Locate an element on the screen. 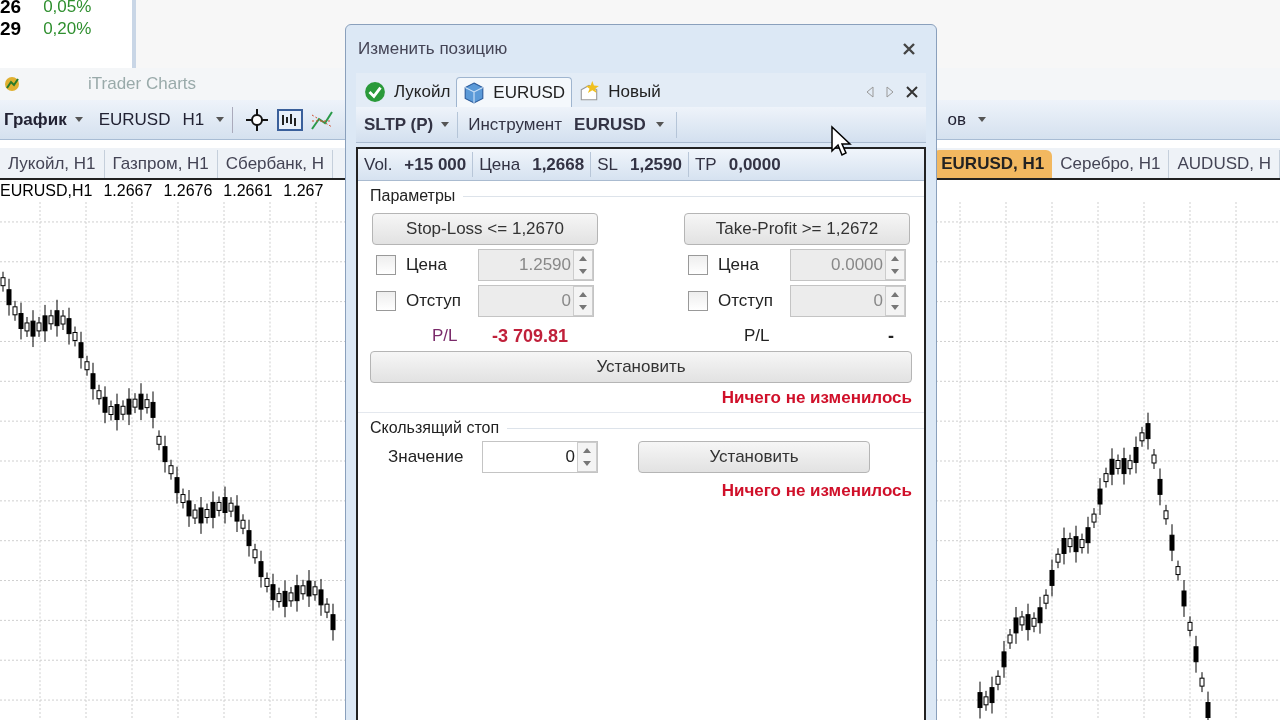 This screenshot has width=1280, height=720. price-value: 1.267 is located at coordinates (303, 191).